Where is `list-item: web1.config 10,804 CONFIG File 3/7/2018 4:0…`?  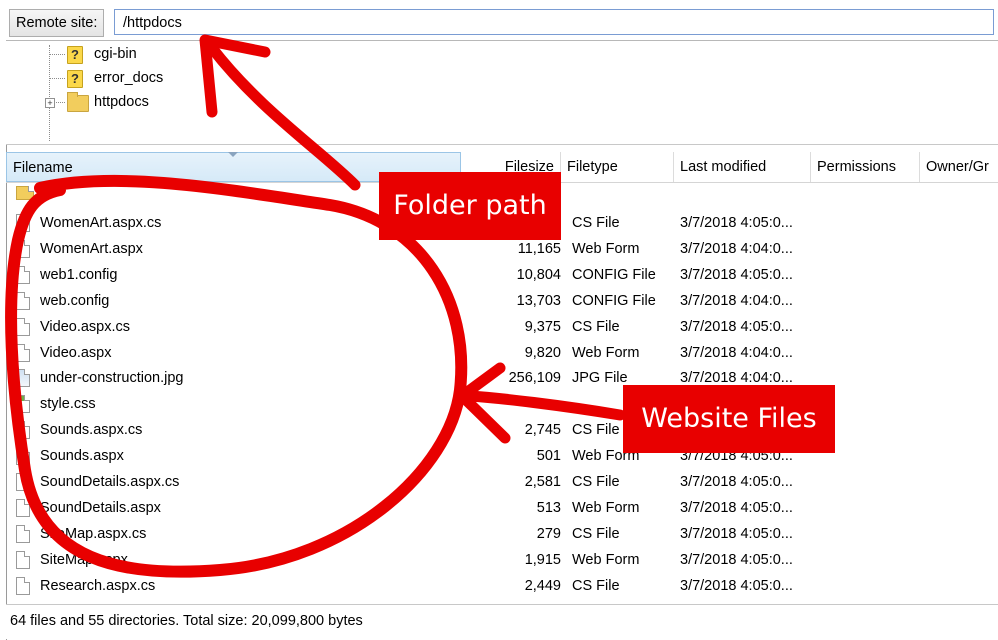
list-item: web1.config 10,804 CONFIG File 3/7/2018 4:0… is located at coordinates (502, 275).